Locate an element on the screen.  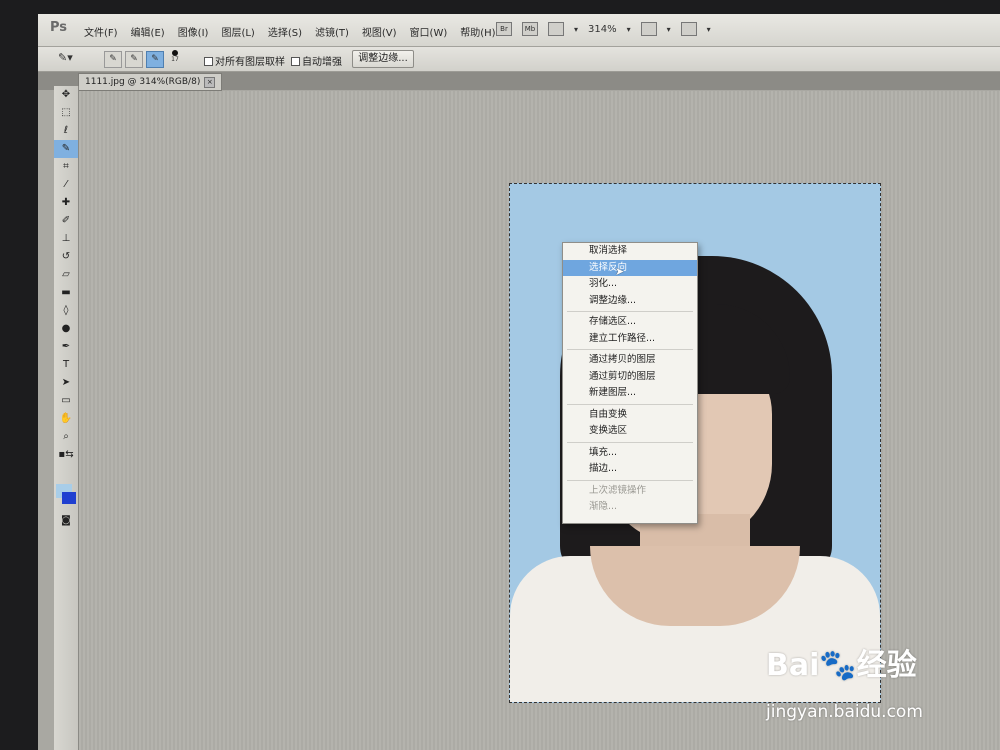
subtract-selection-icon: ✎ is located at coordinates (155, 59).